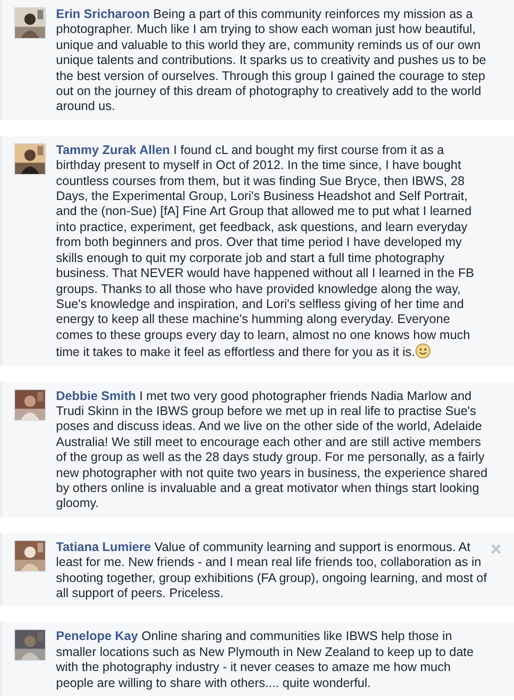 This screenshot has height=700, width=514. What do you see at coordinates (96, 395) in the screenshot?
I see `author-link: Debbie Smith` at bounding box center [96, 395].